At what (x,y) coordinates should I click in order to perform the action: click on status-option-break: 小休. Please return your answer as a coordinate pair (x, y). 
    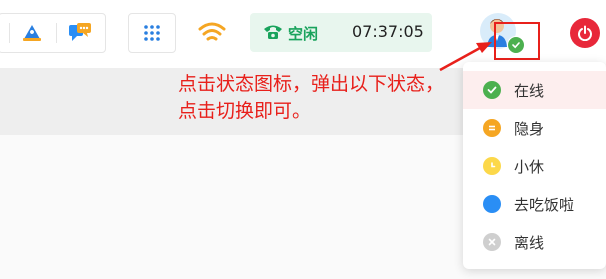
    Looking at the image, I should click on (534, 166).